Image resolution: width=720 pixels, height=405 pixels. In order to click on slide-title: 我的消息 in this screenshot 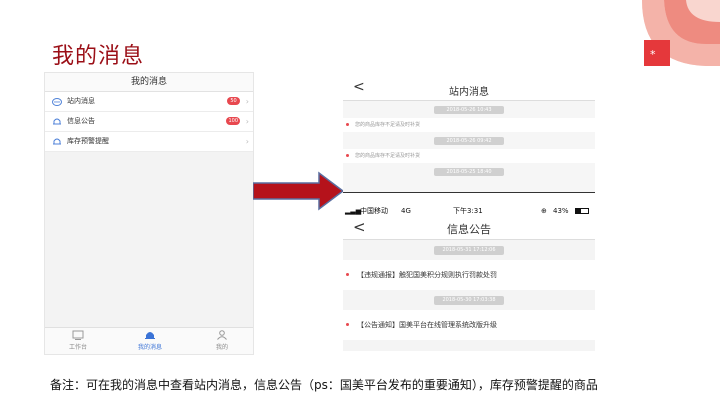, I will do `click(98, 56)`.